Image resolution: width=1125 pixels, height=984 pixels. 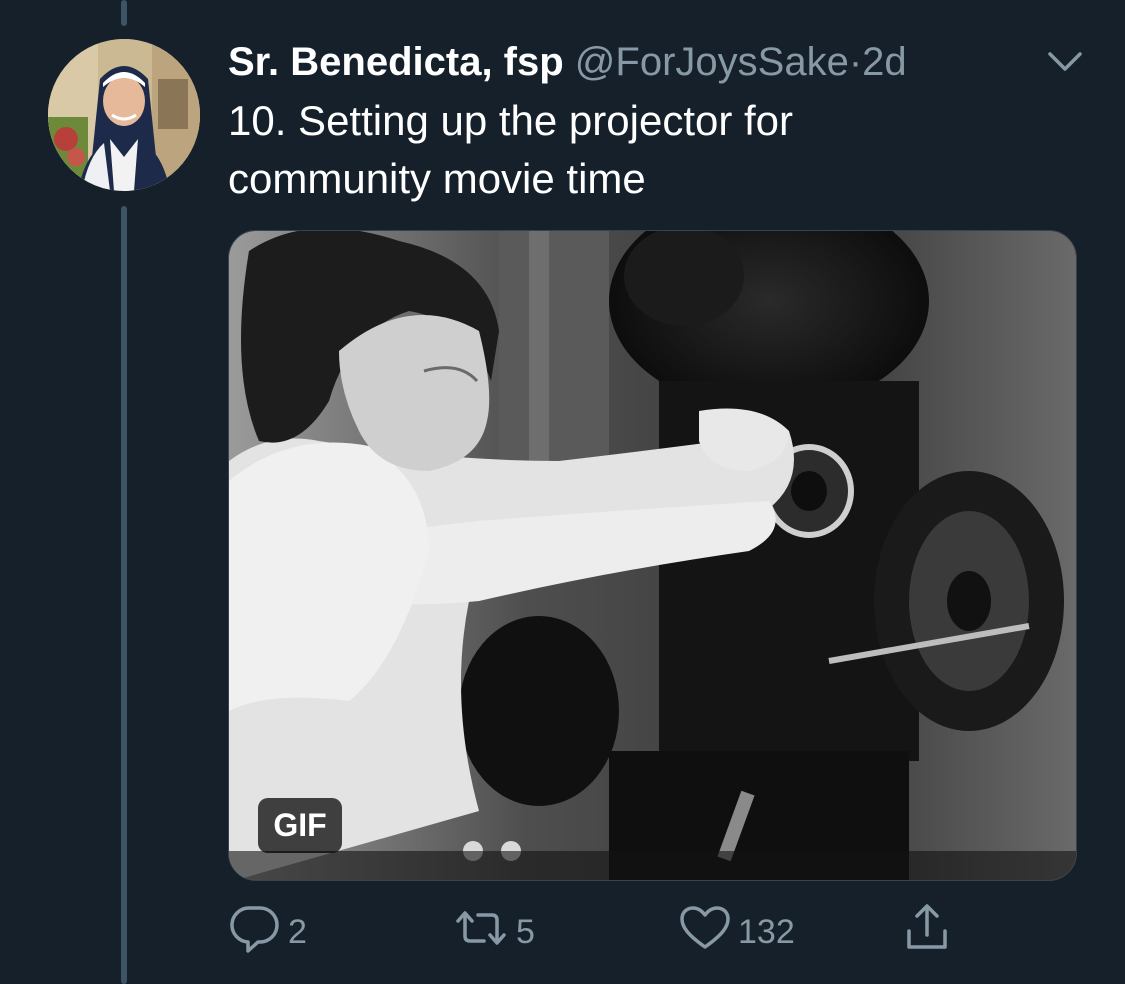 What do you see at coordinates (567, 62) in the screenshot?
I see `tweet-header: Sr. Benedicta, fsp @ForJoysSake·2d` at bounding box center [567, 62].